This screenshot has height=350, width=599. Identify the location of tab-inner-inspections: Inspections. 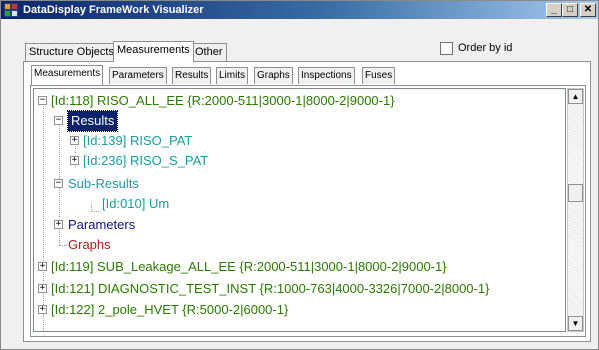
(326, 75).